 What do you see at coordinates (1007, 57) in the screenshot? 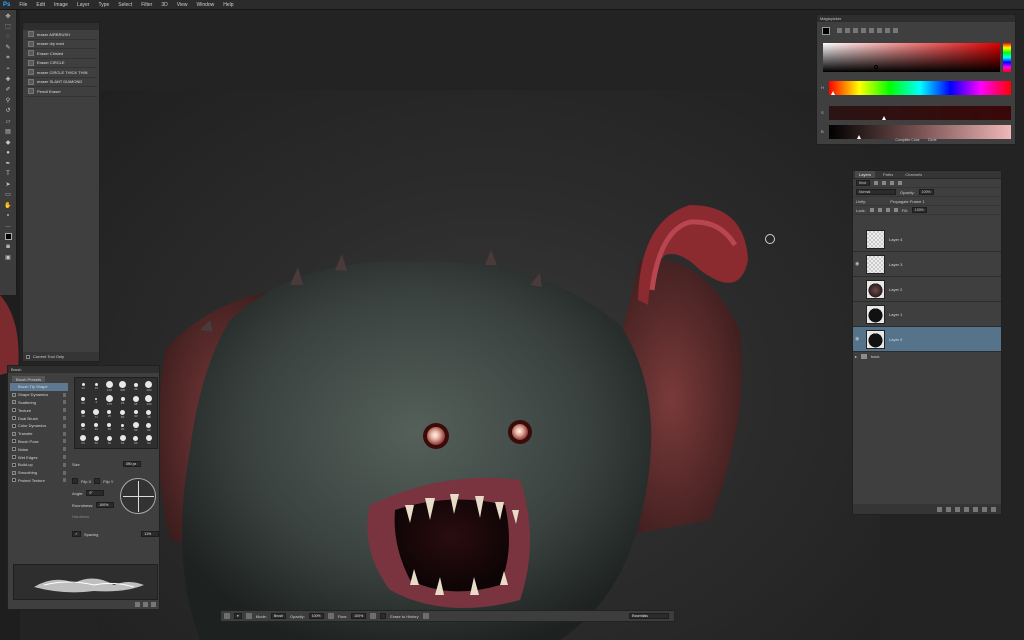
I see `hue-strip` at bounding box center [1007, 57].